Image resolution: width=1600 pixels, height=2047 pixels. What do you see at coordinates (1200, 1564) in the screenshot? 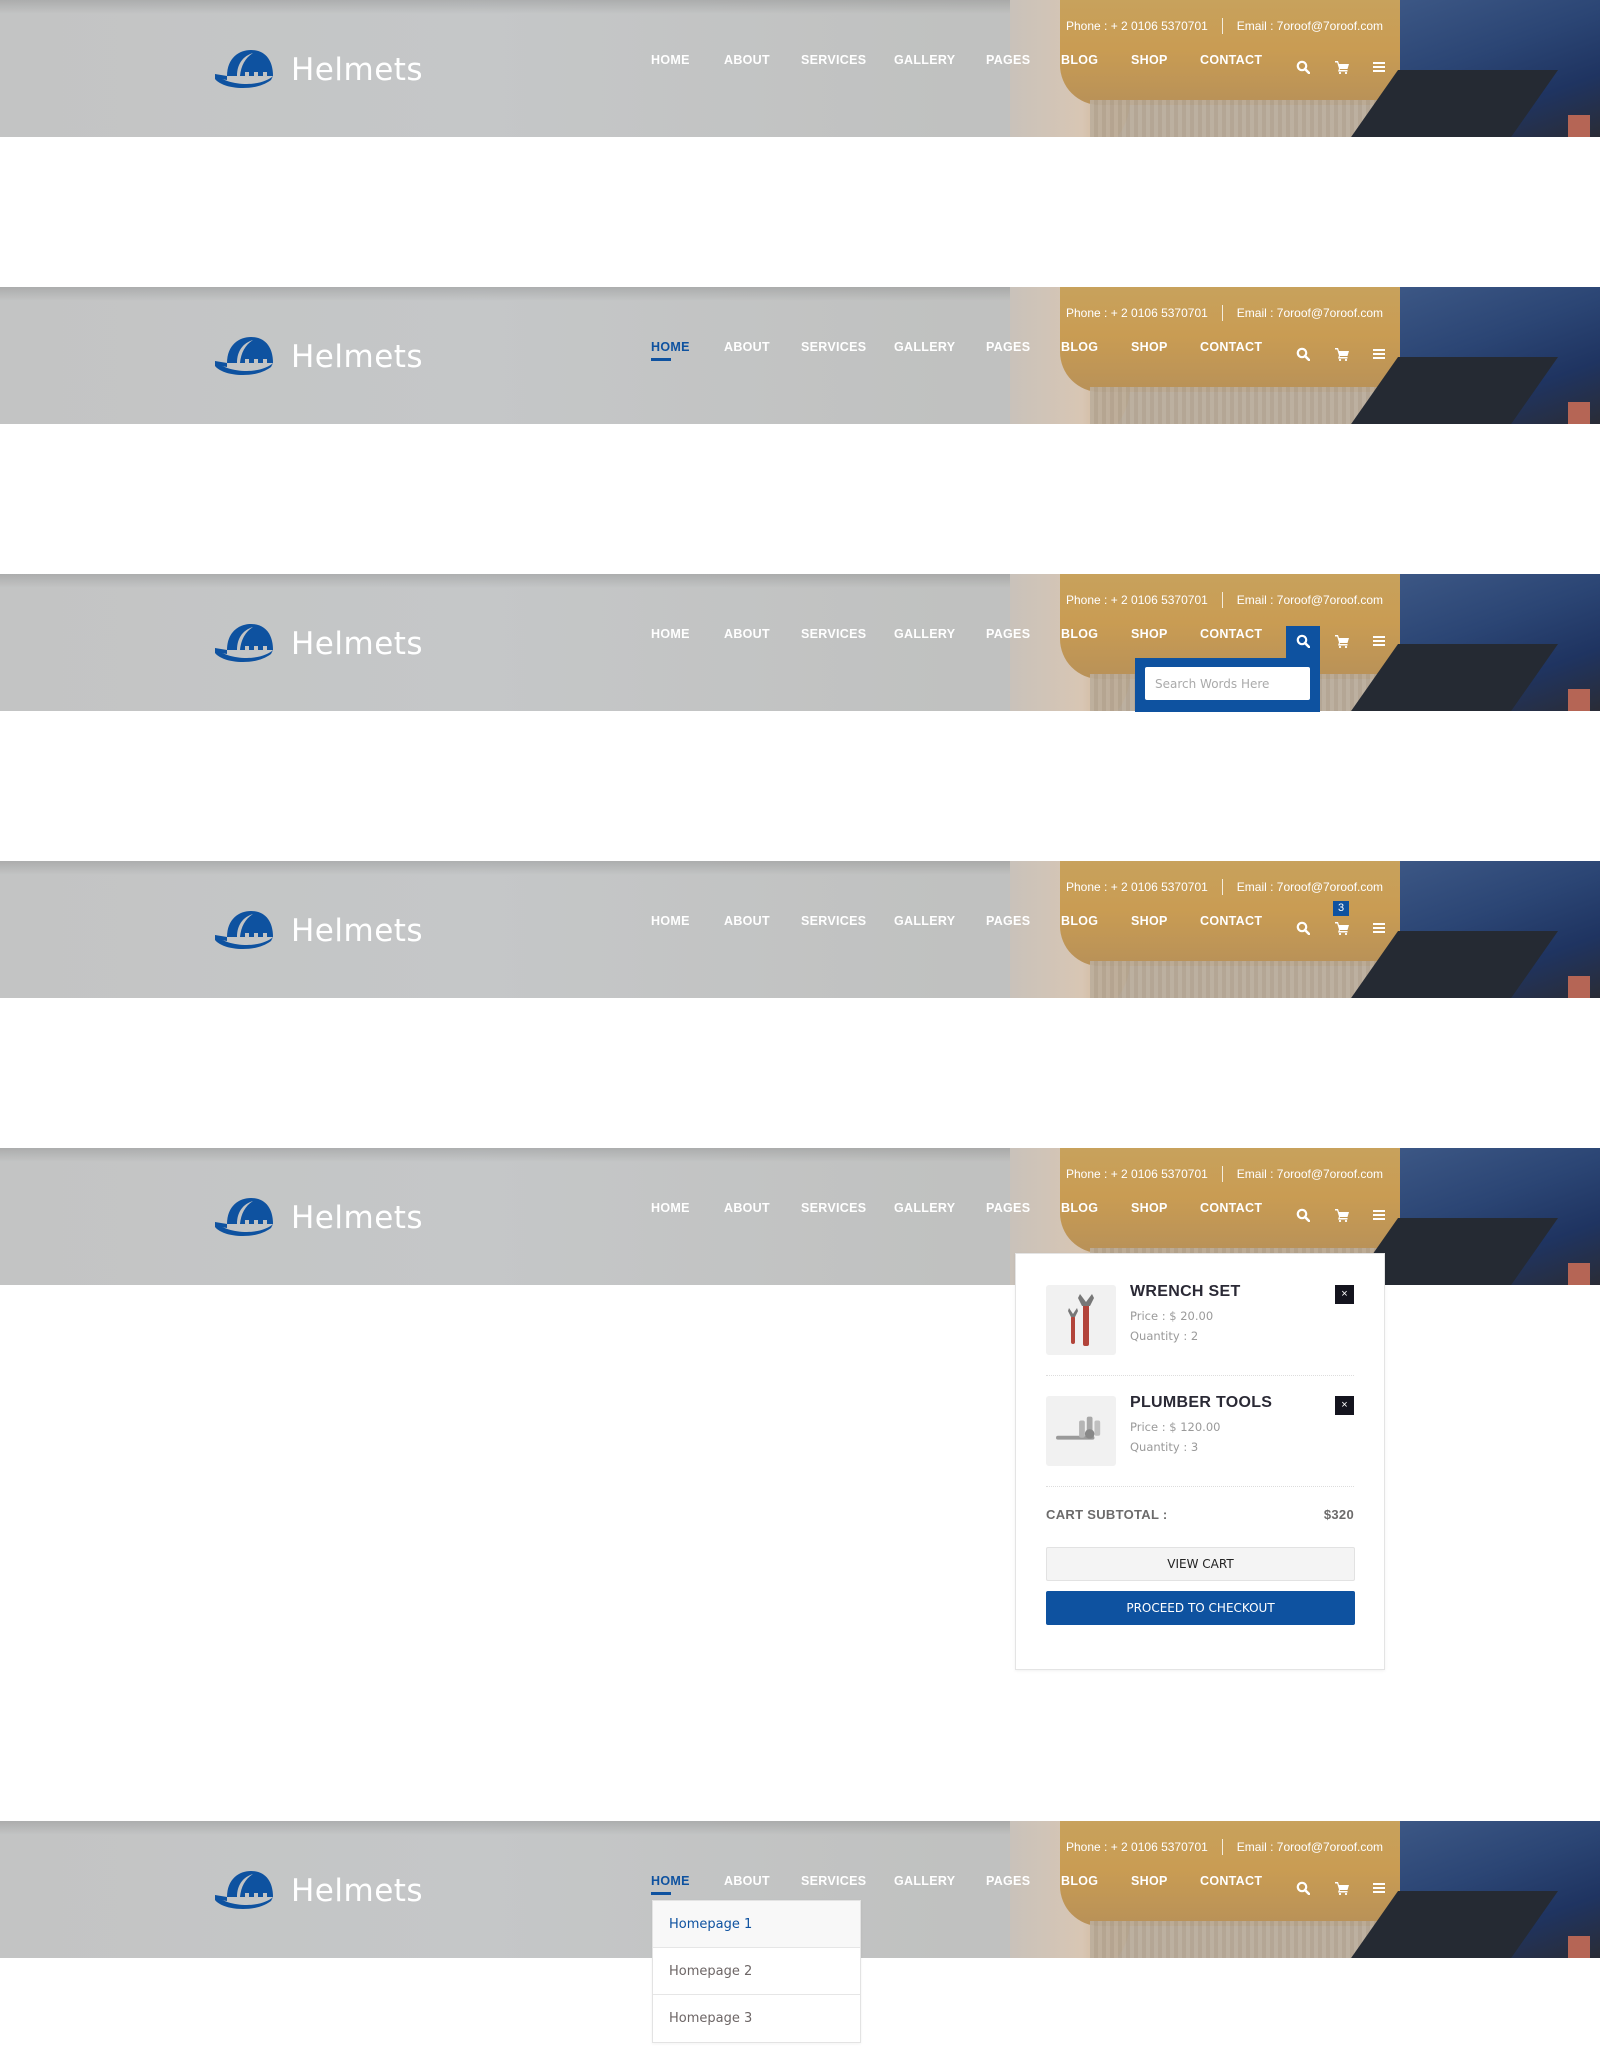
I see `view-cart-button: VIEW CART` at bounding box center [1200, 1564].